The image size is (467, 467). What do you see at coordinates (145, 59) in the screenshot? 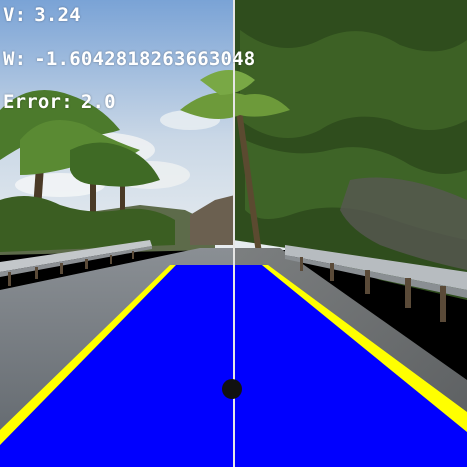
I see `angular-velocity-value: -1.6042818263663048` at bounding box center [145, 59].